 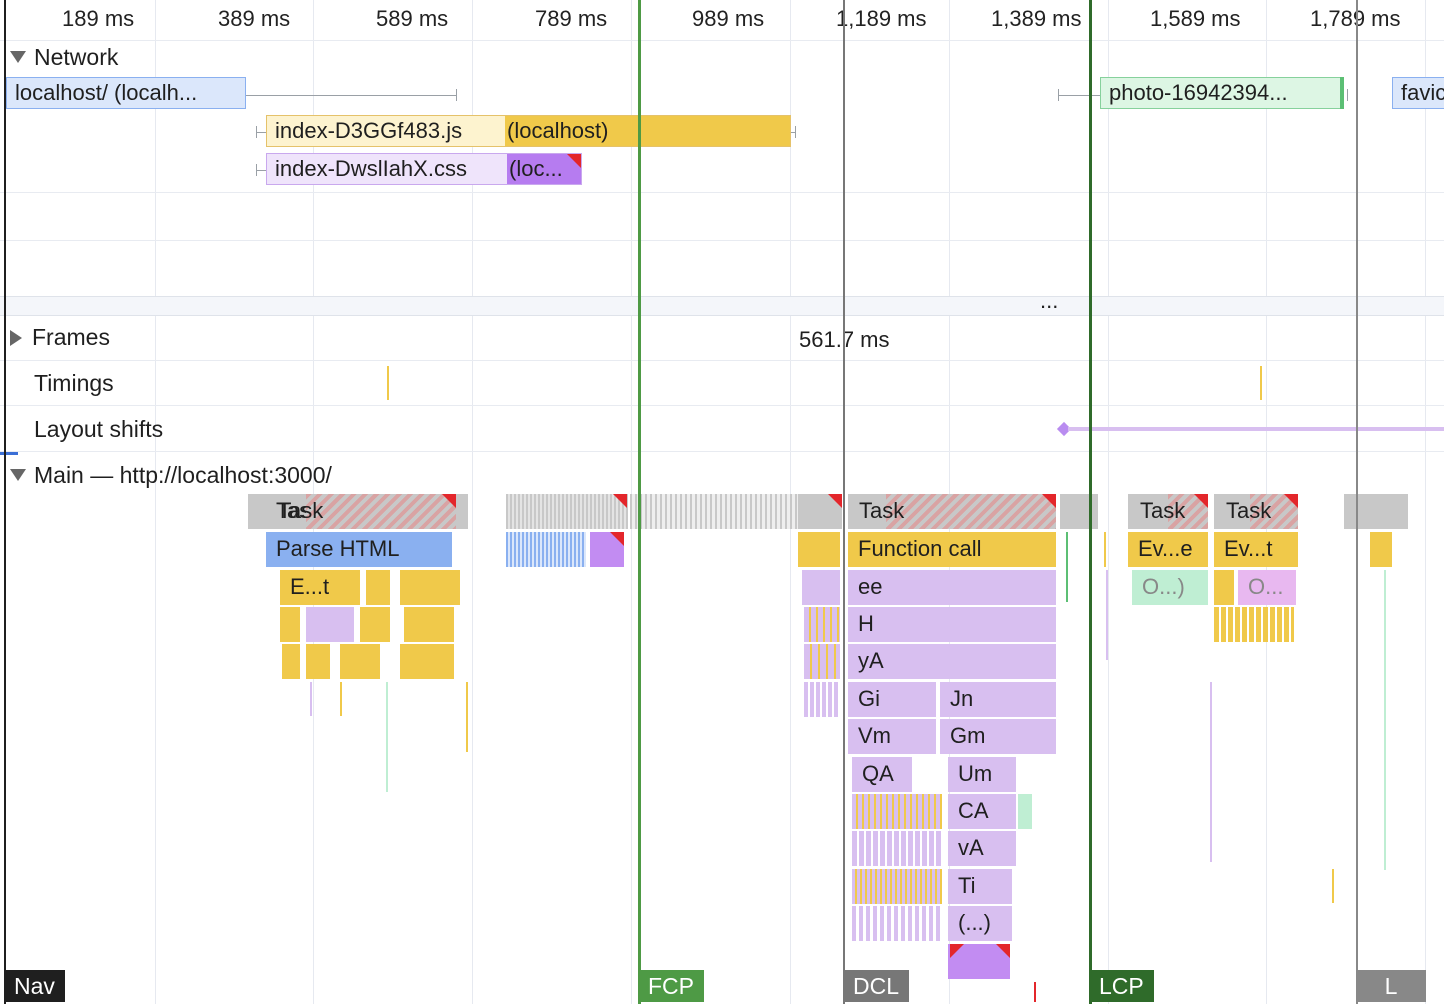 What do you see at coordinates (320, 587) in the screenshot?
I see `evaluate-script-event: E...t` at bounding box center [320, 587].